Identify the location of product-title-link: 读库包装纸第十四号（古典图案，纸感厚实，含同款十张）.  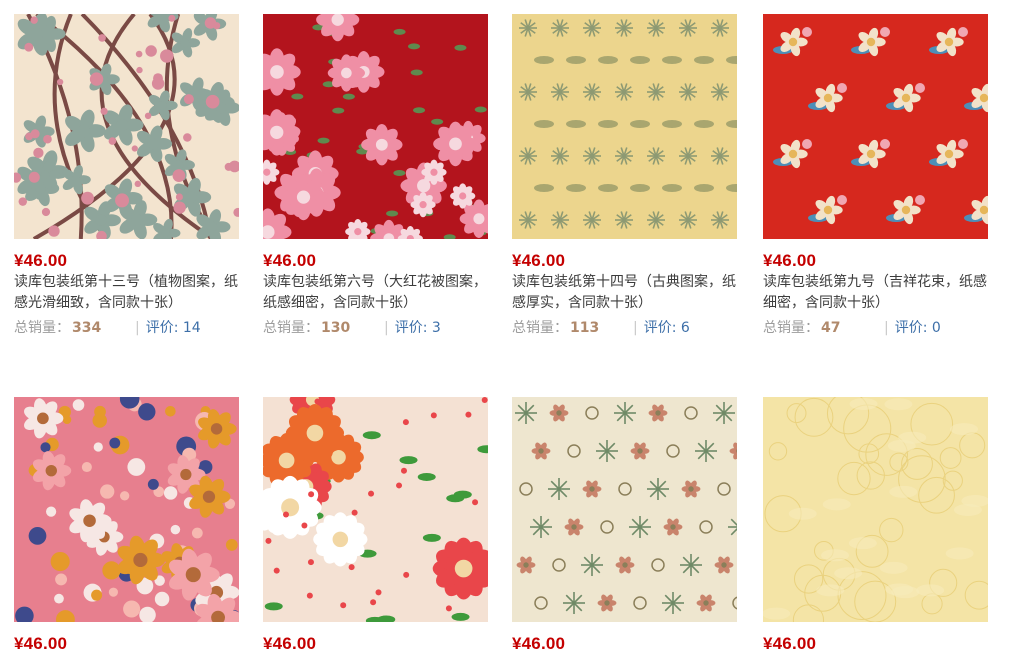
(624, 293).